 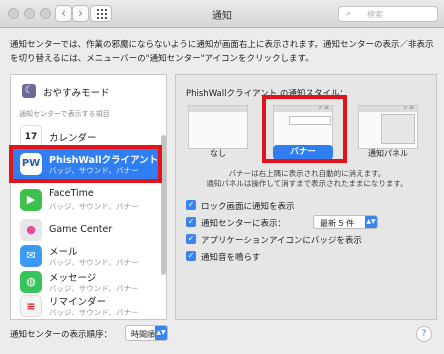 What do you see at coordinates (85, 164) in the screenshot?
I see `annotation-highlight-app` at bounding box center [85, 164].